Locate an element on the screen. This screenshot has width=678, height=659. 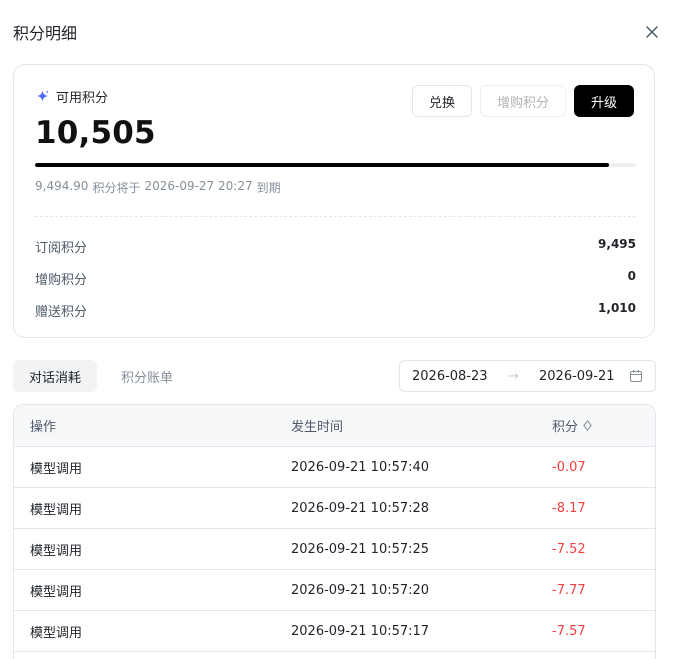
upgrade-button: 升级 is located at coordinates (604, 101).